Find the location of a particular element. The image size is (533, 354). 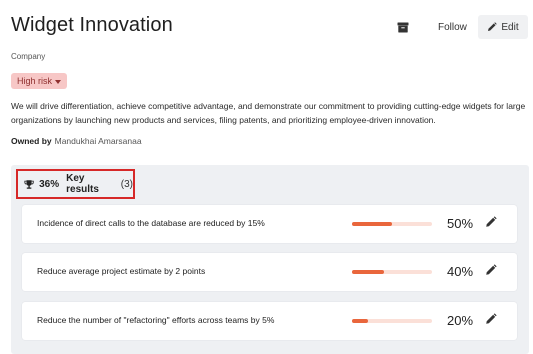

risk-label: High risk is located at coordinates (35, 81).